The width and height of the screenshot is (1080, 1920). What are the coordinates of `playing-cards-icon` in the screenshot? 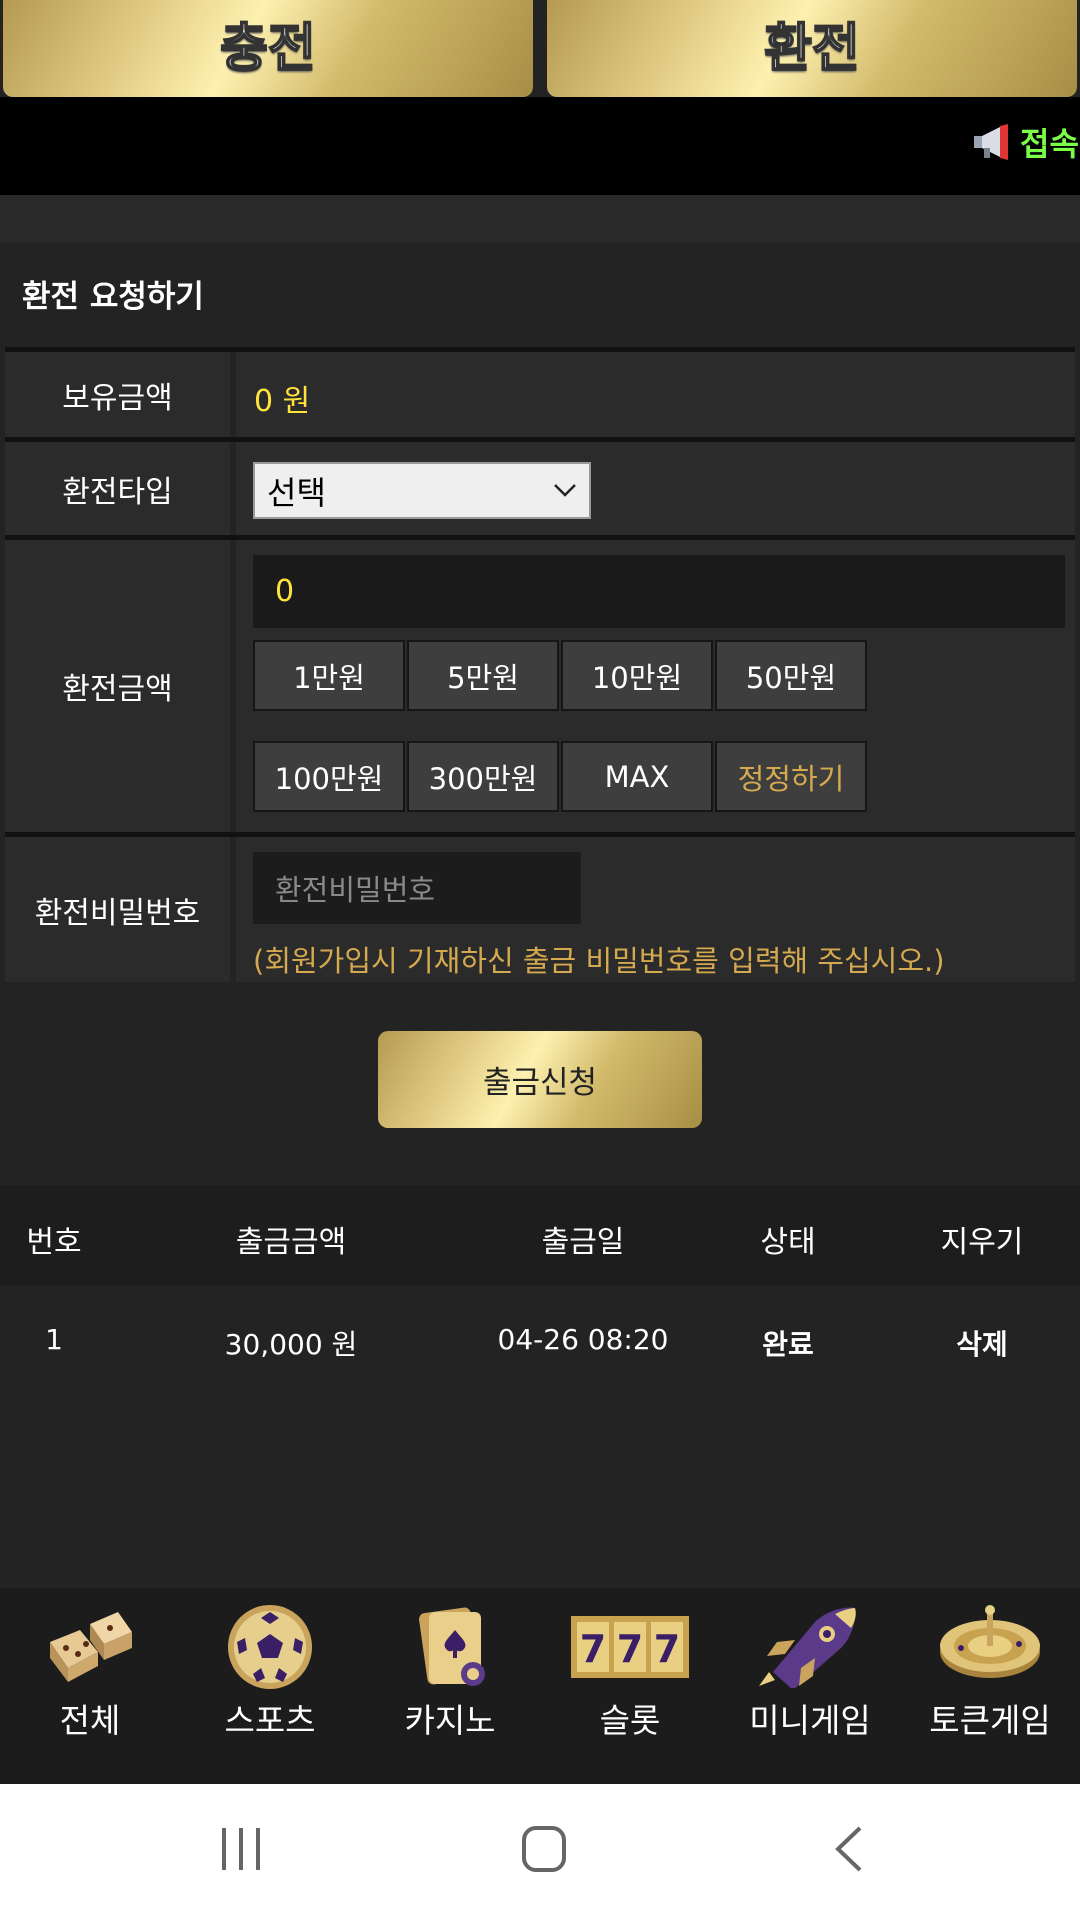 It's located at (452, 1646).